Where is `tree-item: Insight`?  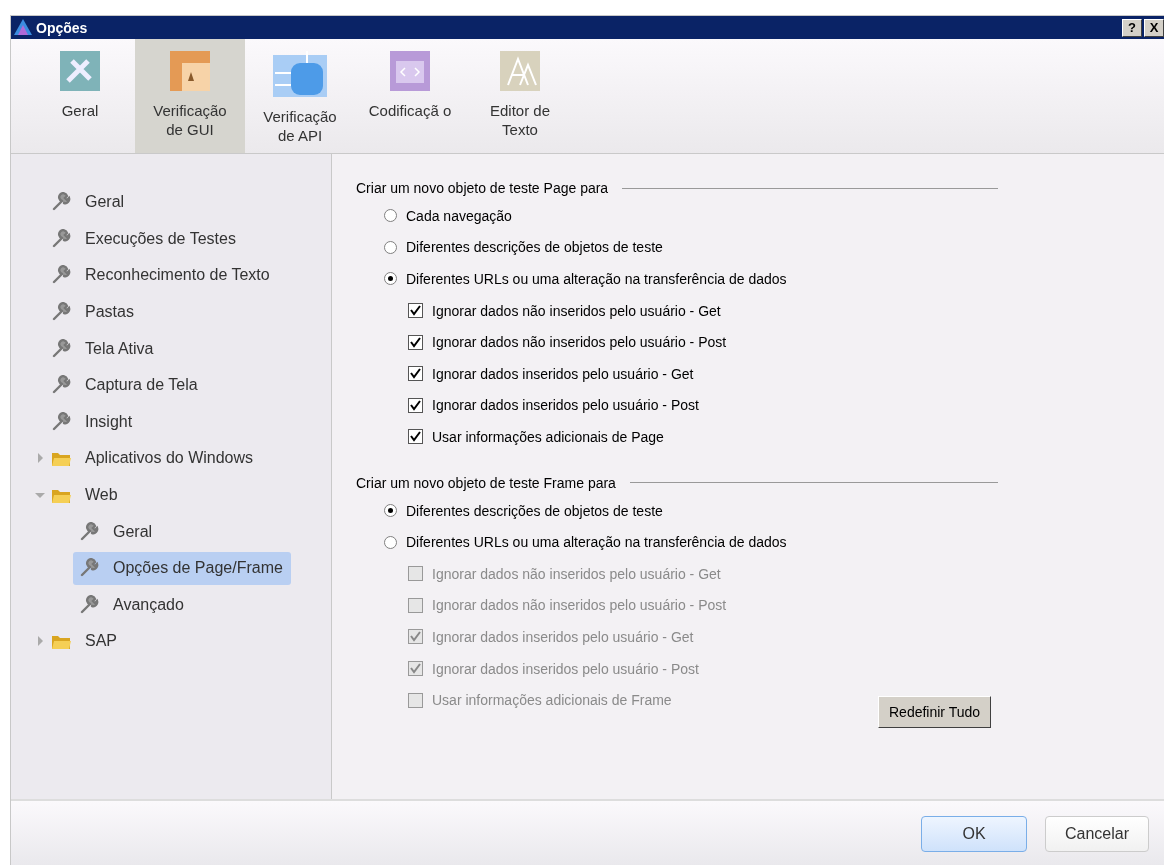
tree-item: Insight is located at coordinates (93, 422).